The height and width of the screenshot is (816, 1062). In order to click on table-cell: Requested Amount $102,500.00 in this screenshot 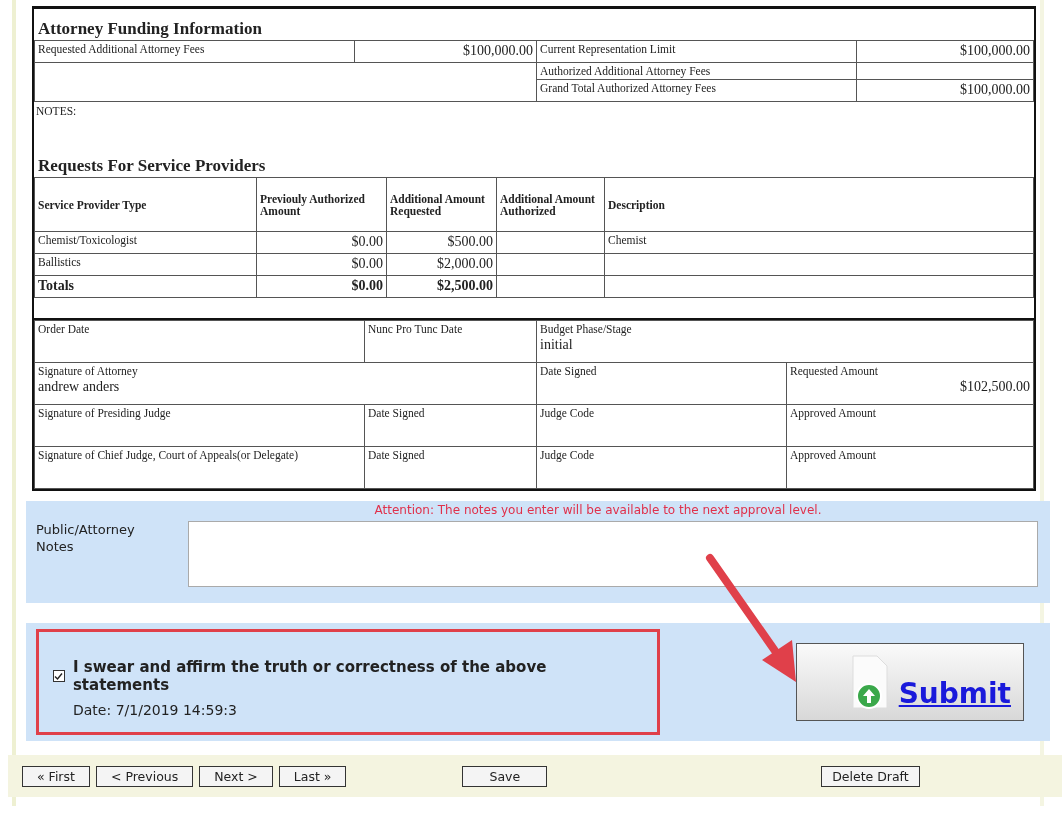, I will do `click(910, 383)`.